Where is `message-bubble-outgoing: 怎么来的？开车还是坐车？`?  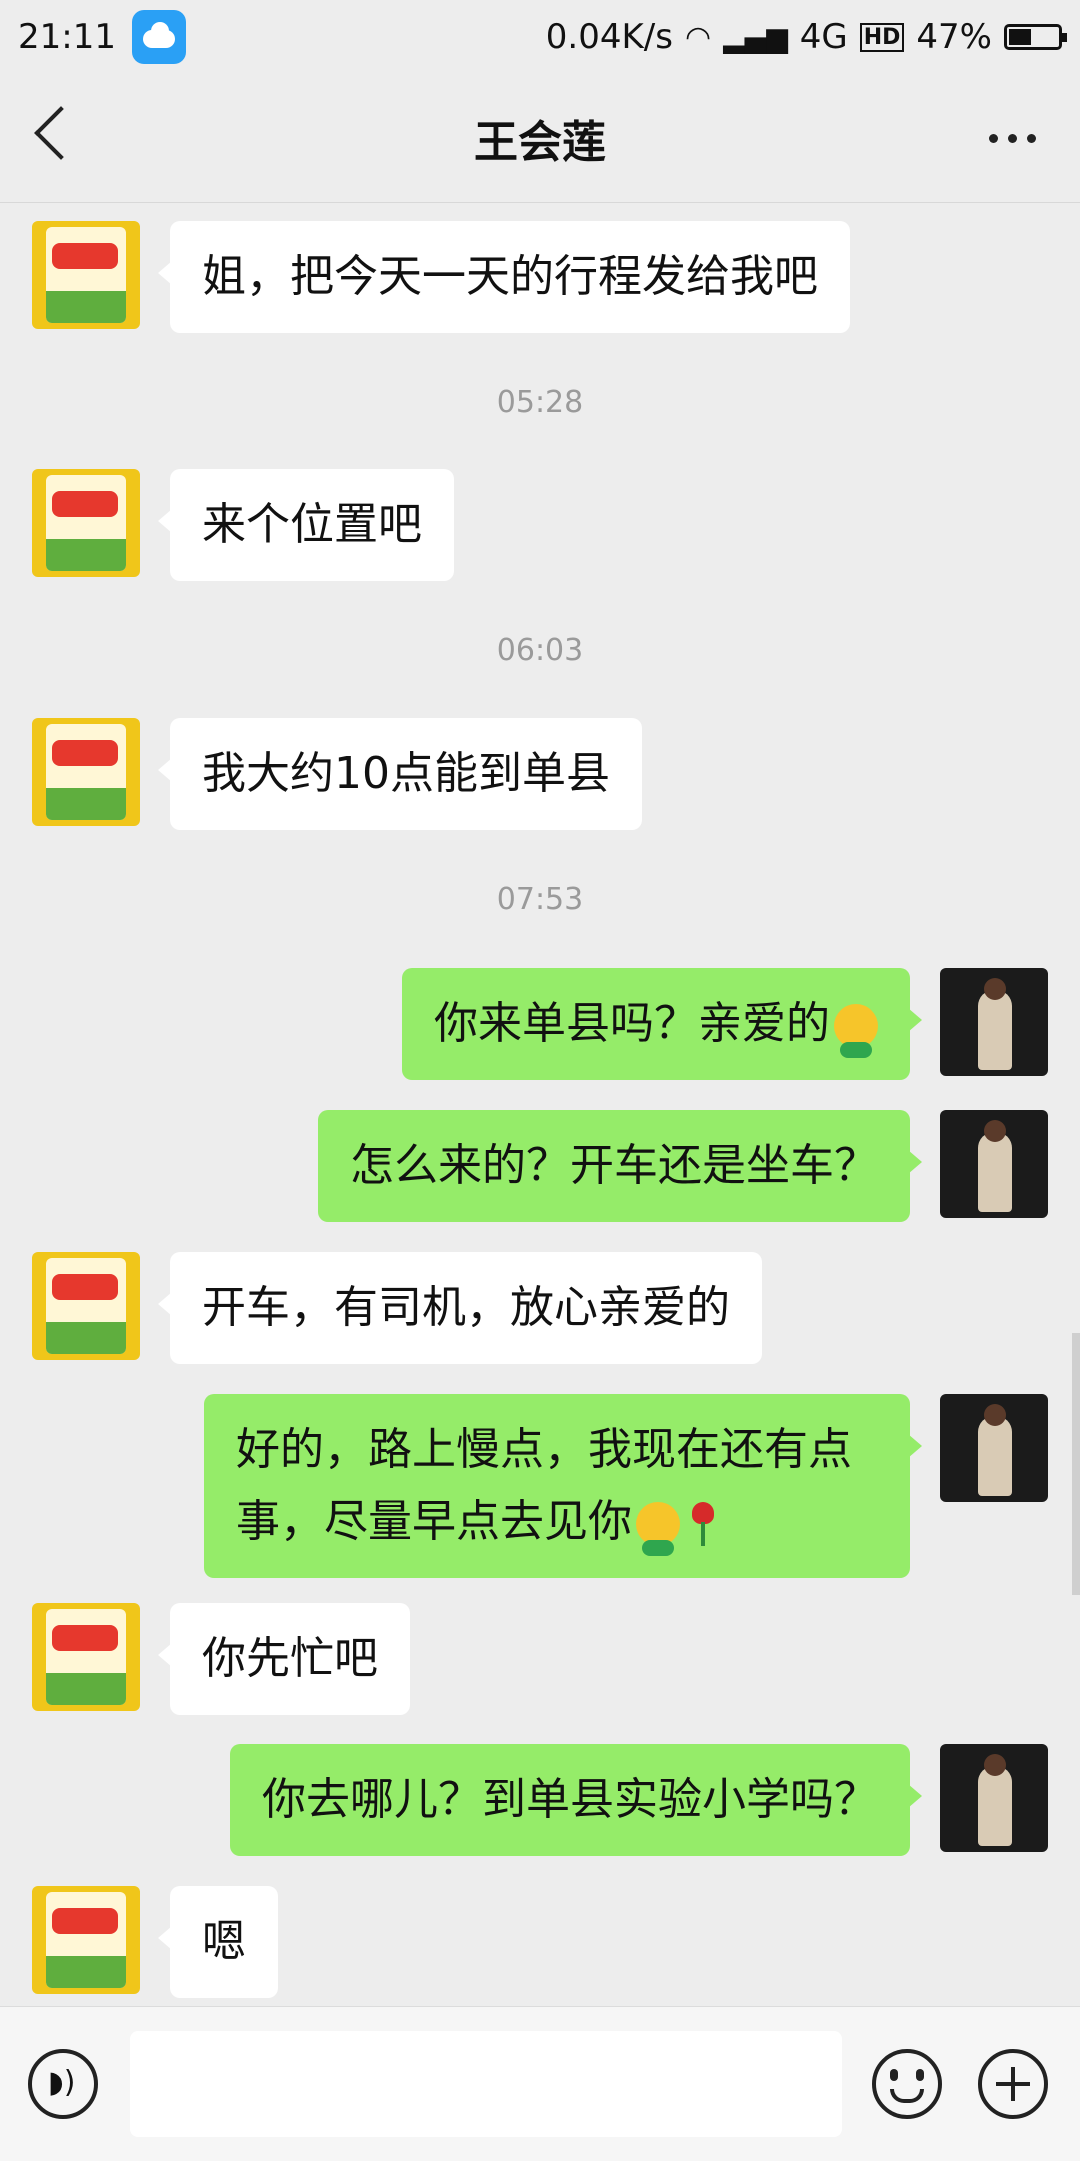 message-bubble-outgoing: 怎么来的？开车还是坐车？ is located at coordinates (620, 1166).